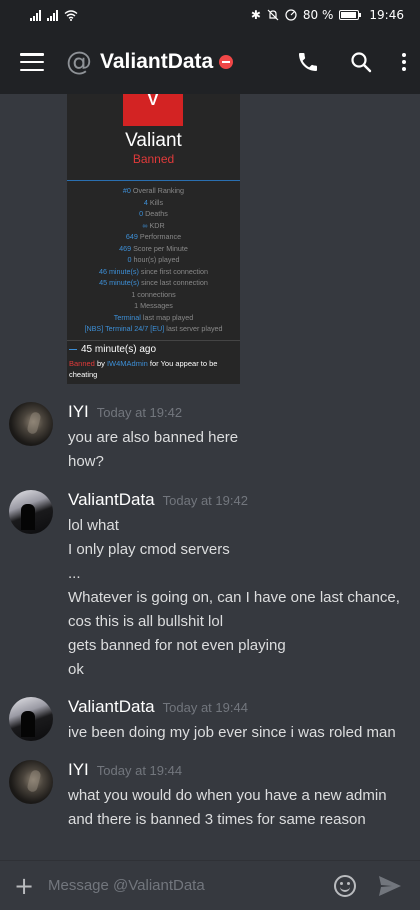  Describe the element at coordinates (153, 190) in the screenshot. I see `stat-row: #0 Overall Ranking` at that location.